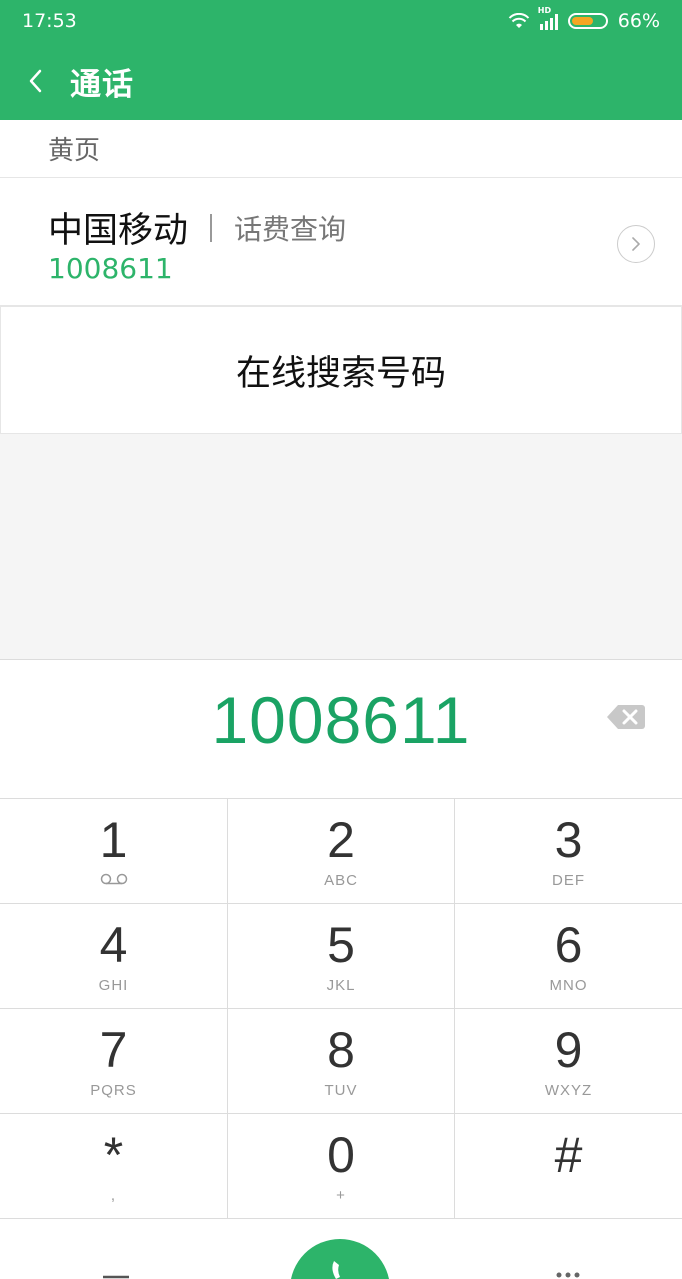  I want to click on call-button, so click(340, 1259).